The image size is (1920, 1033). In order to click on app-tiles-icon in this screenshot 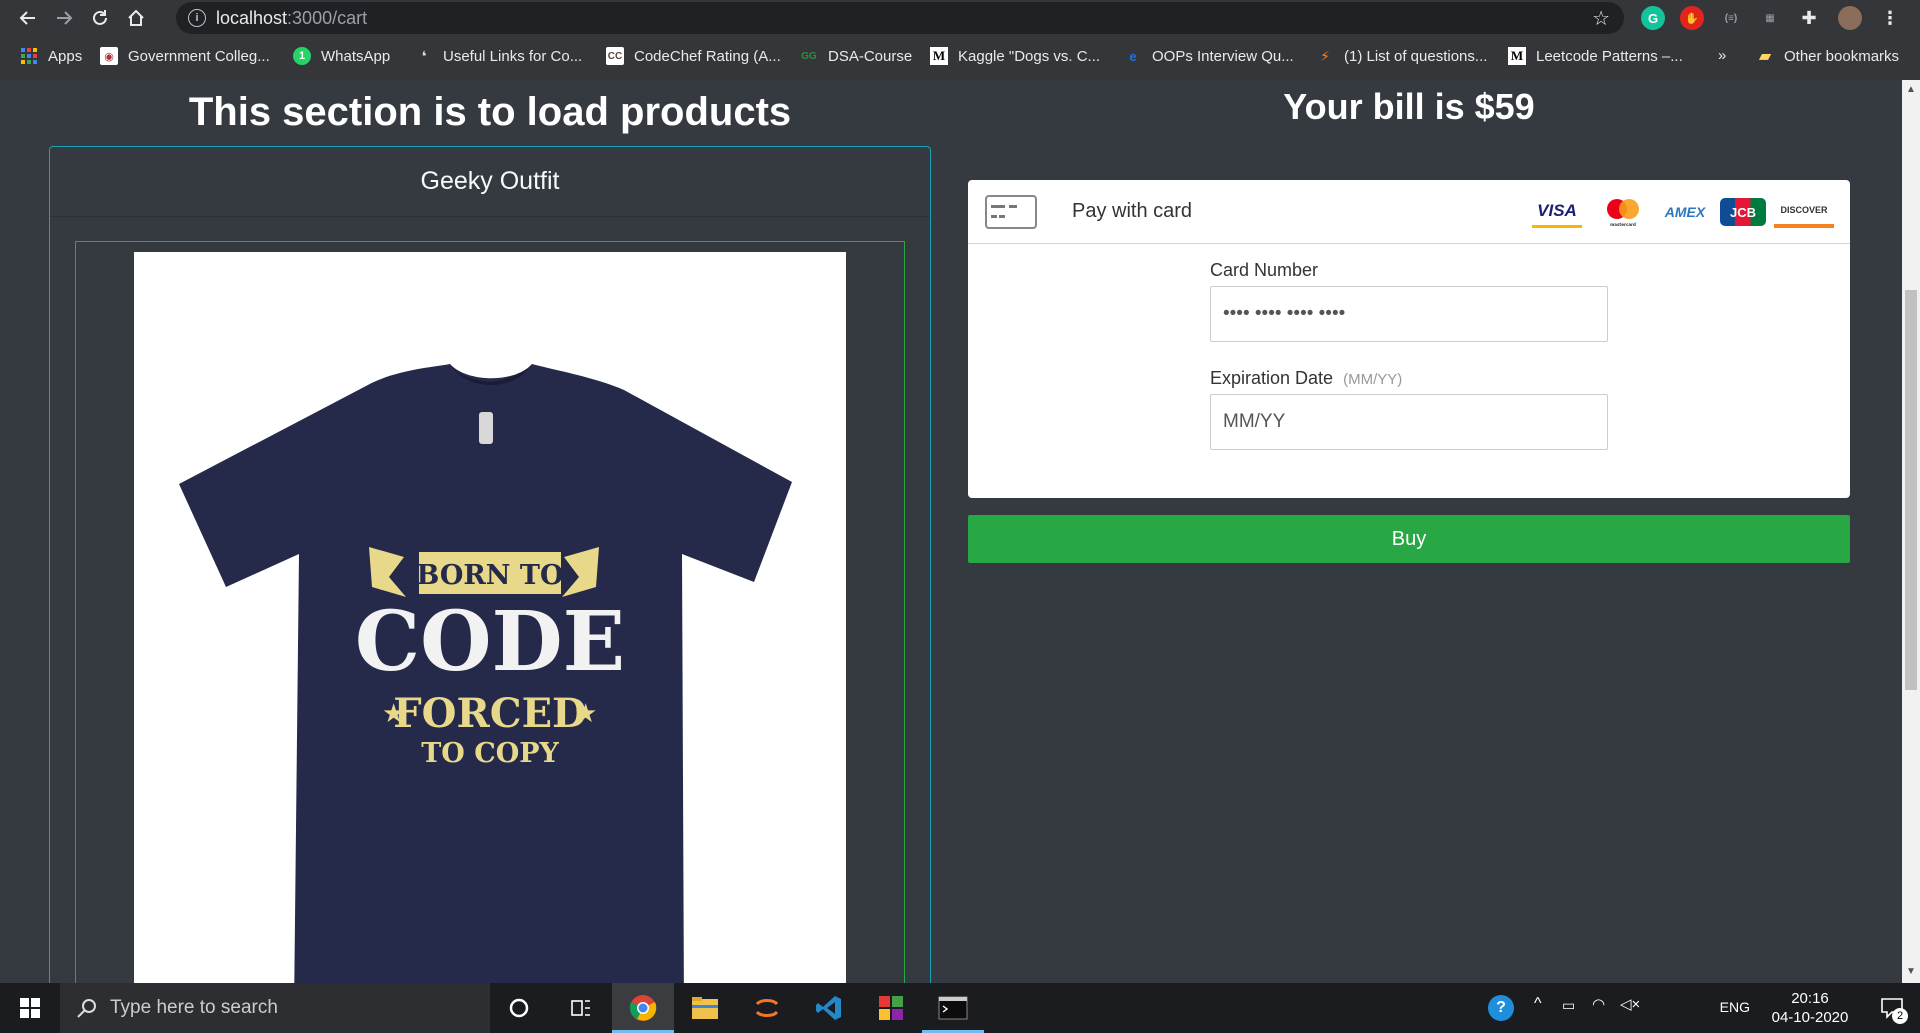, I will do `click(891, 1008)`.